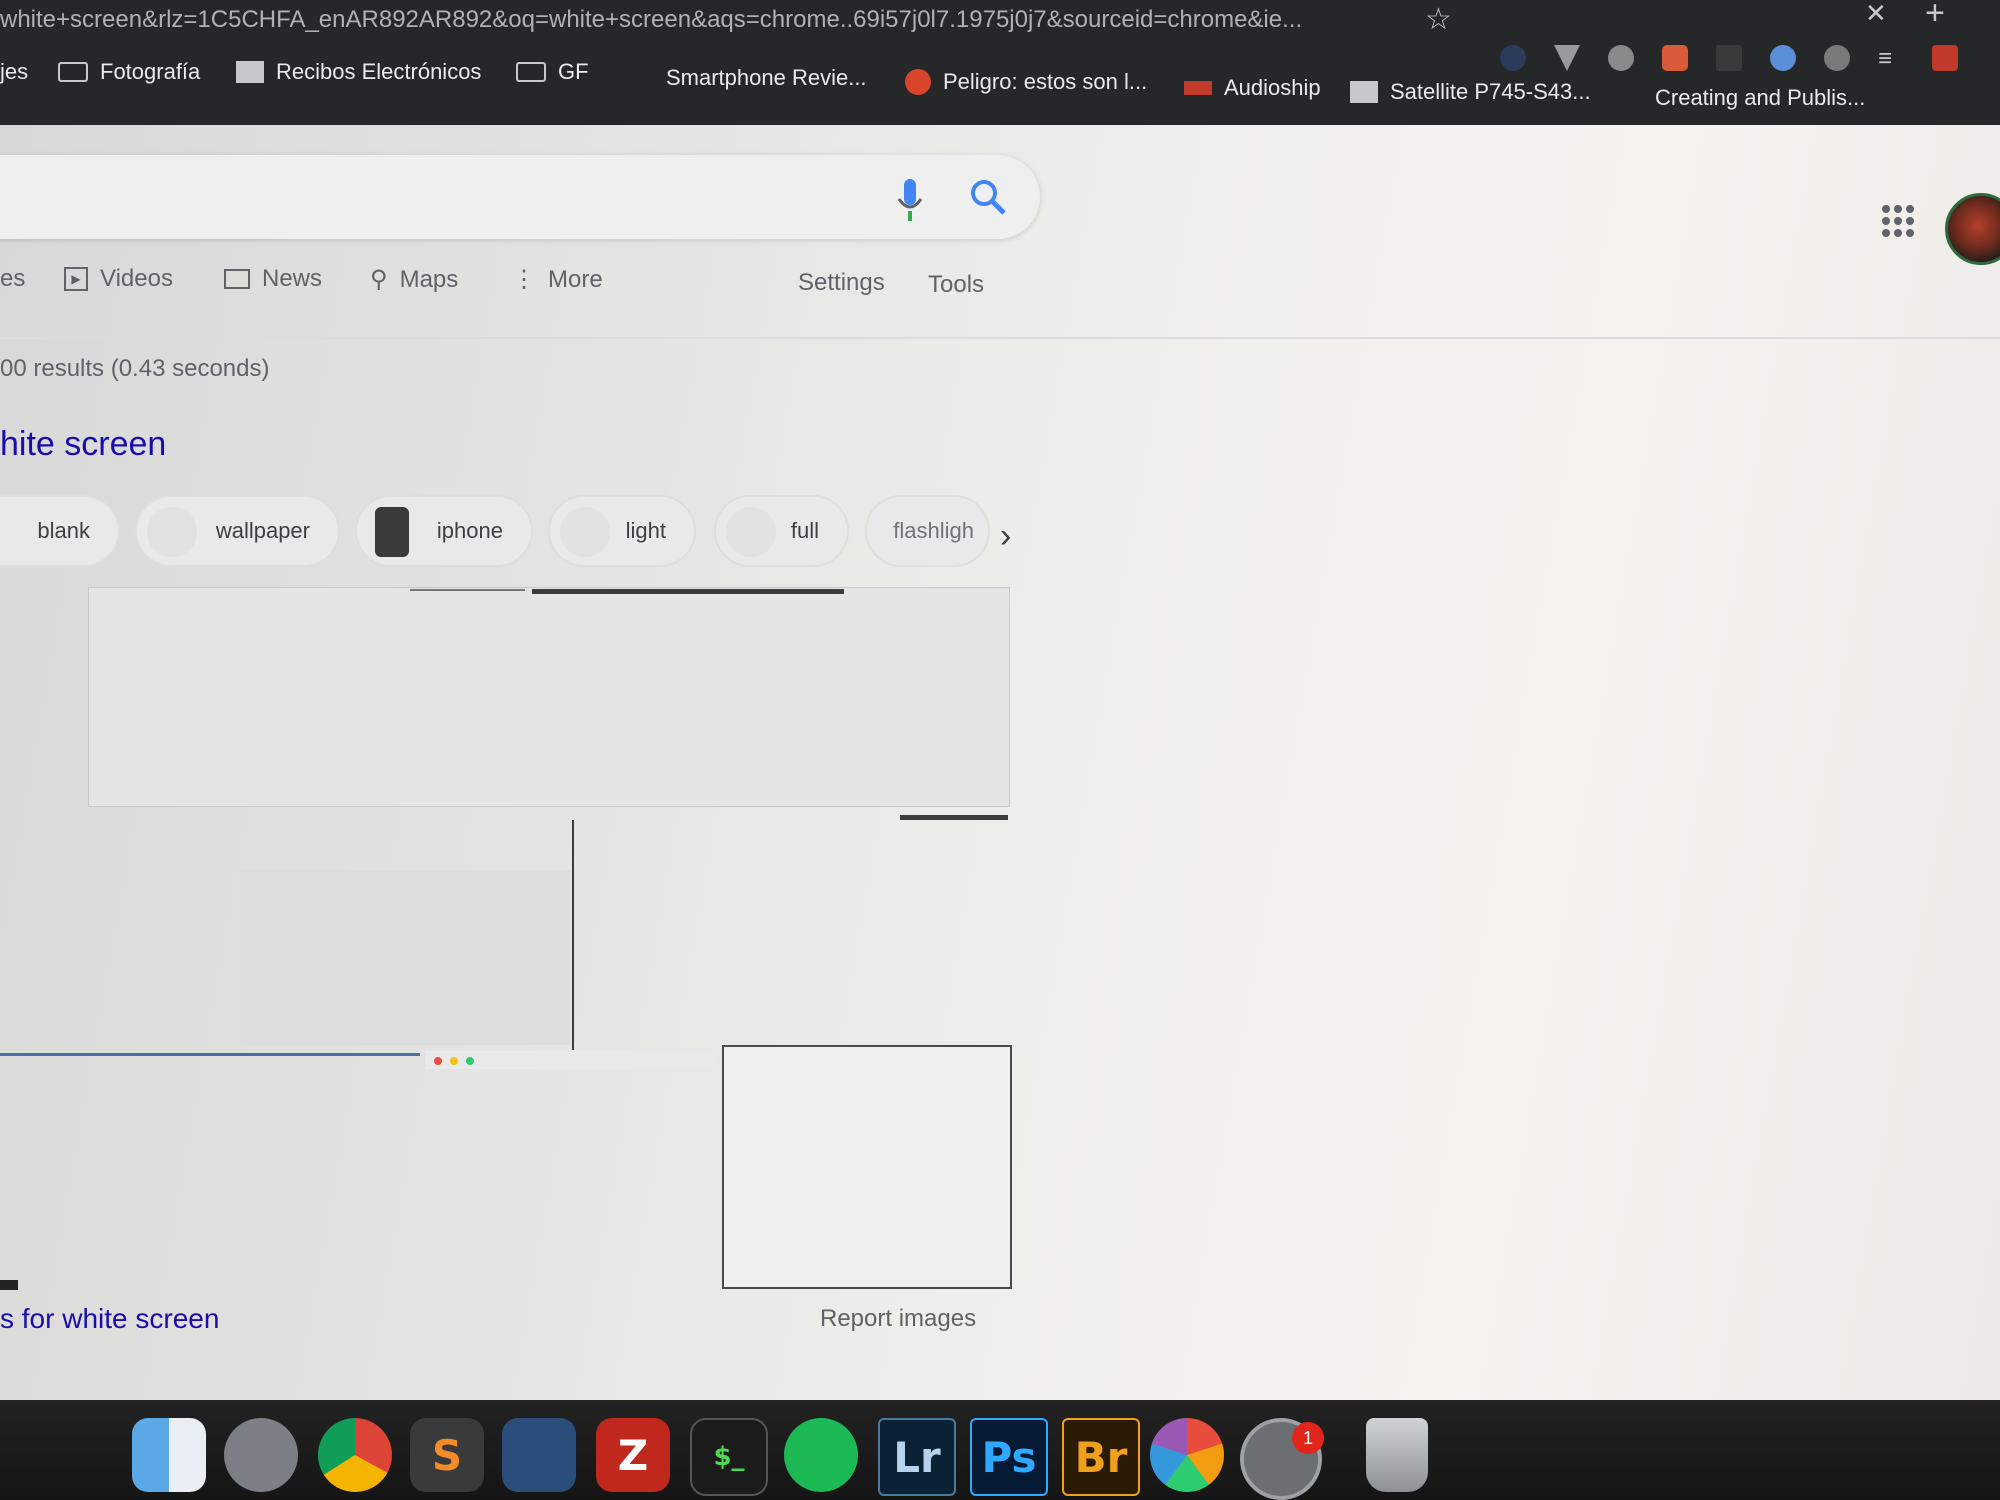  Describe the element at coordinates (150, 71) in the screenshot. I see `bookmark-label: Fotografía` at that location.